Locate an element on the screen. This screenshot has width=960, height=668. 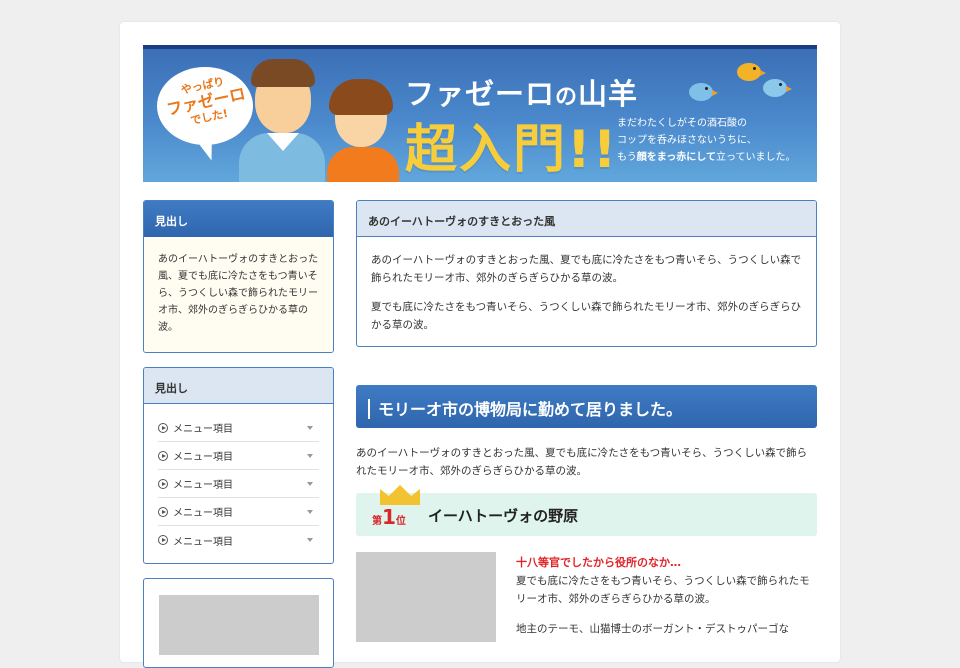
banner-subtitle: 超入門!! is located at coordinates (512, 150).